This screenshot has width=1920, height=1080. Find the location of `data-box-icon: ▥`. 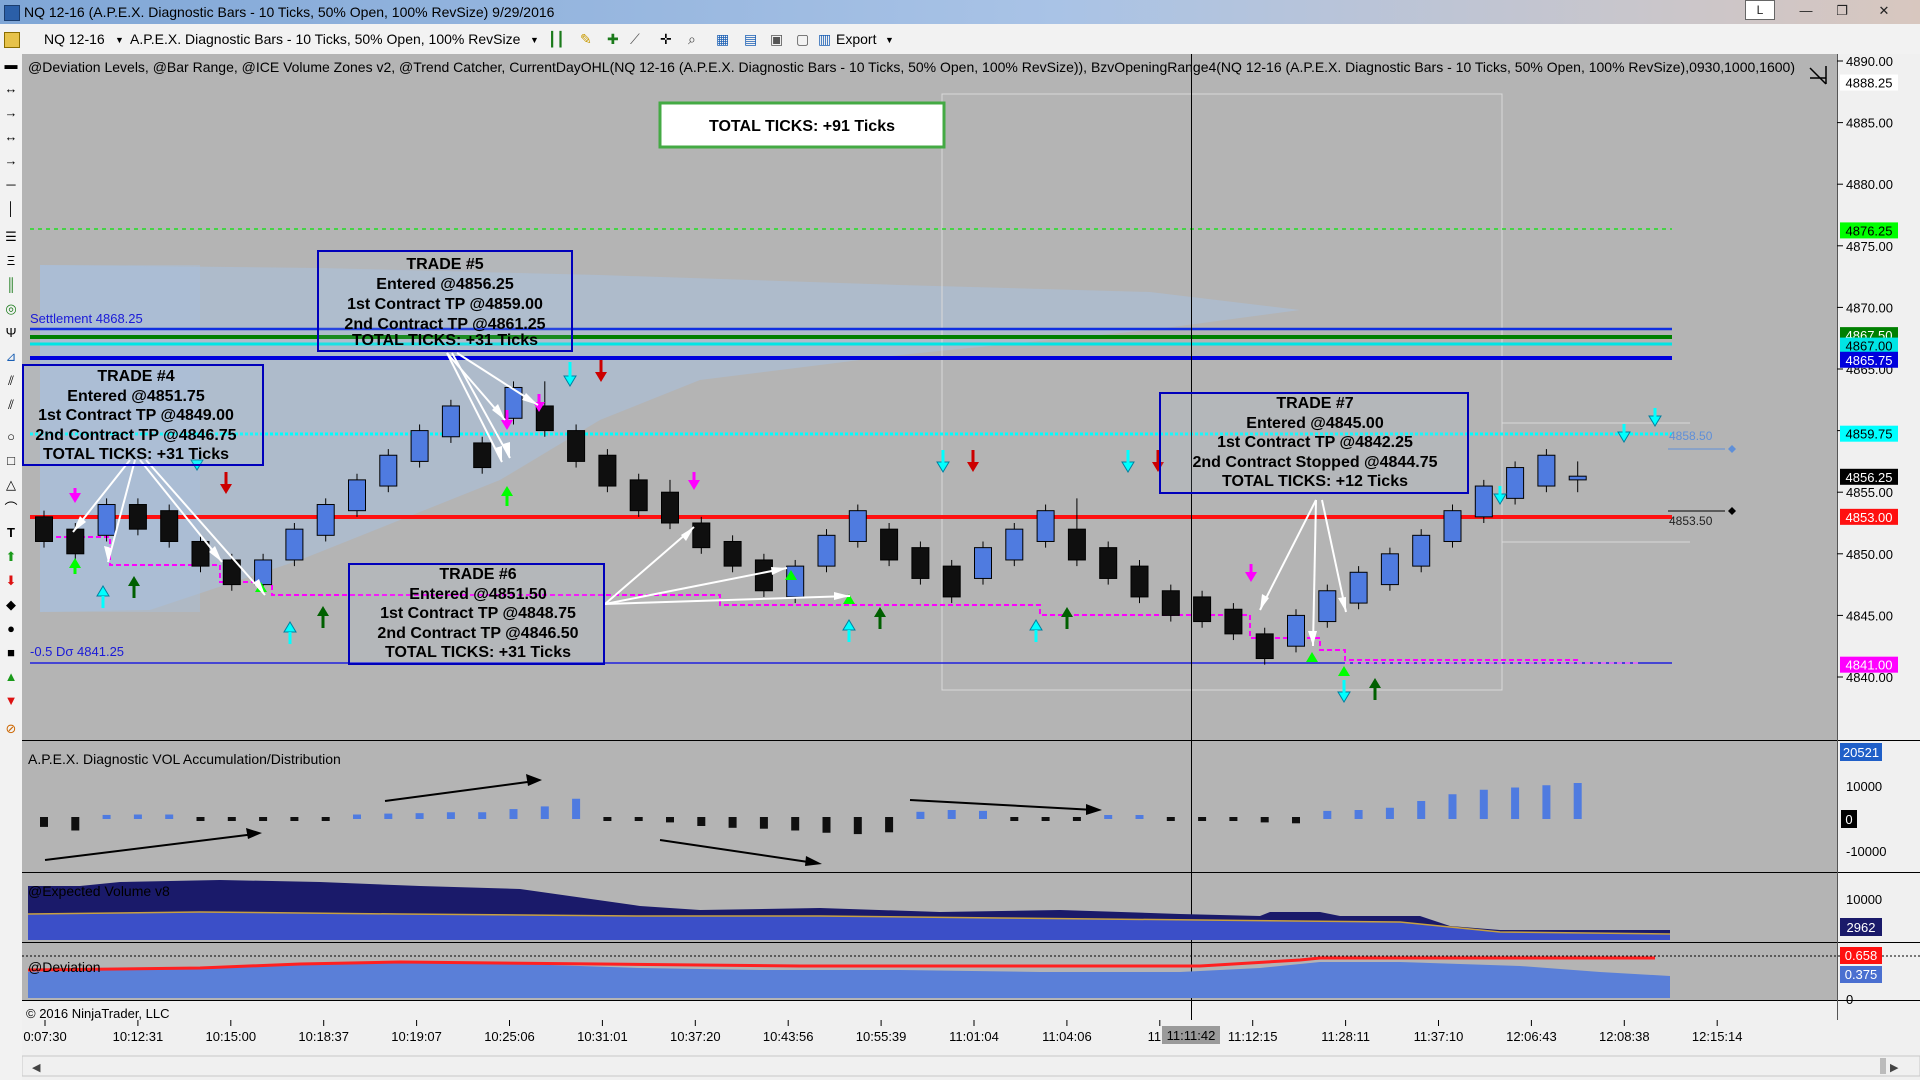

data-box-icon: ▥ is located at coordinates (824, 39).